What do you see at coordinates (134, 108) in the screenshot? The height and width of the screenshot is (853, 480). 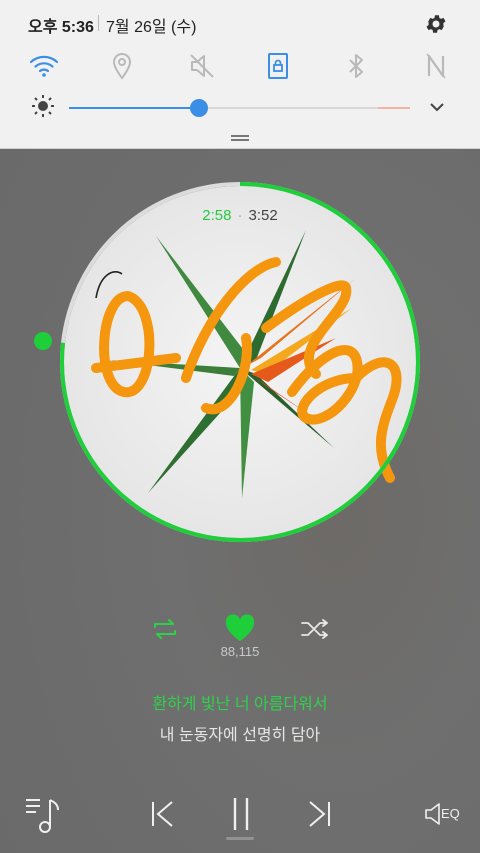 I see `brightness-slider-fill` at bounding box center [134, 108].